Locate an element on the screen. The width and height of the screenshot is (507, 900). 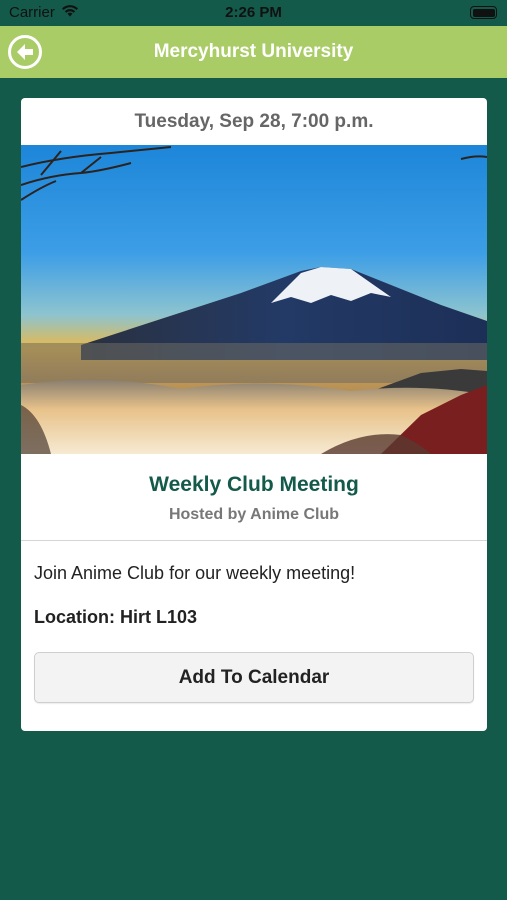
page-title: Mercyhurst University is located at coordinates (253, 51).